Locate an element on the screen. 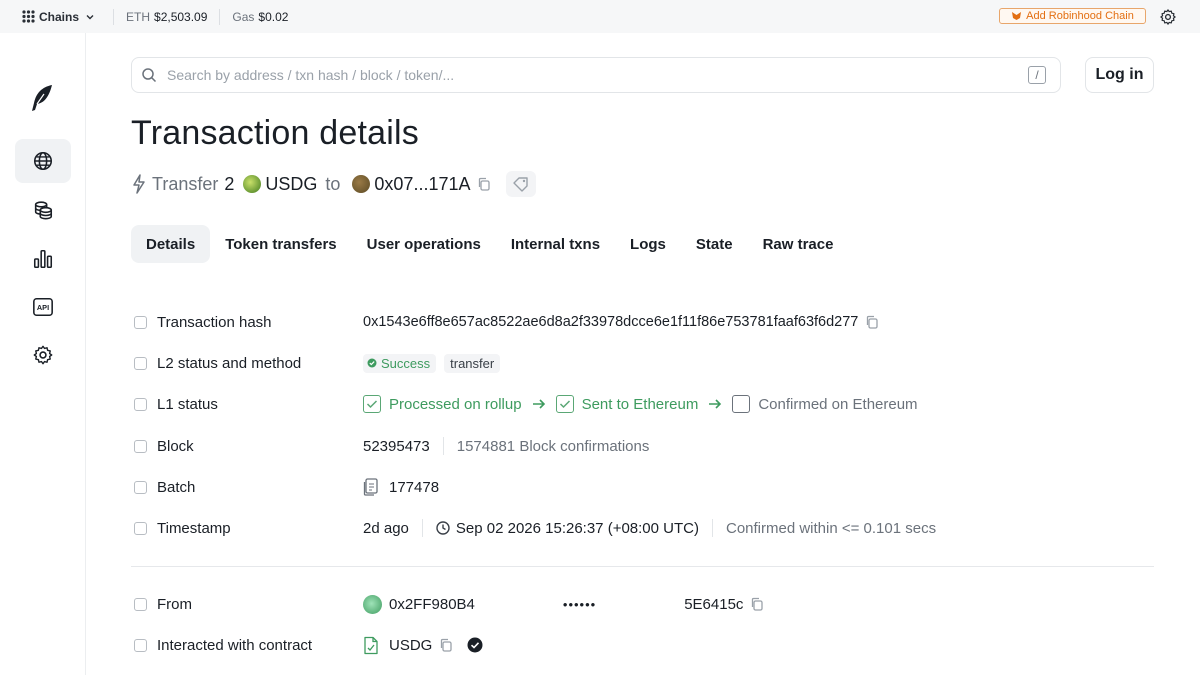 The image size is (1200, 675). grid-icon is located at coordinates (28, 16).